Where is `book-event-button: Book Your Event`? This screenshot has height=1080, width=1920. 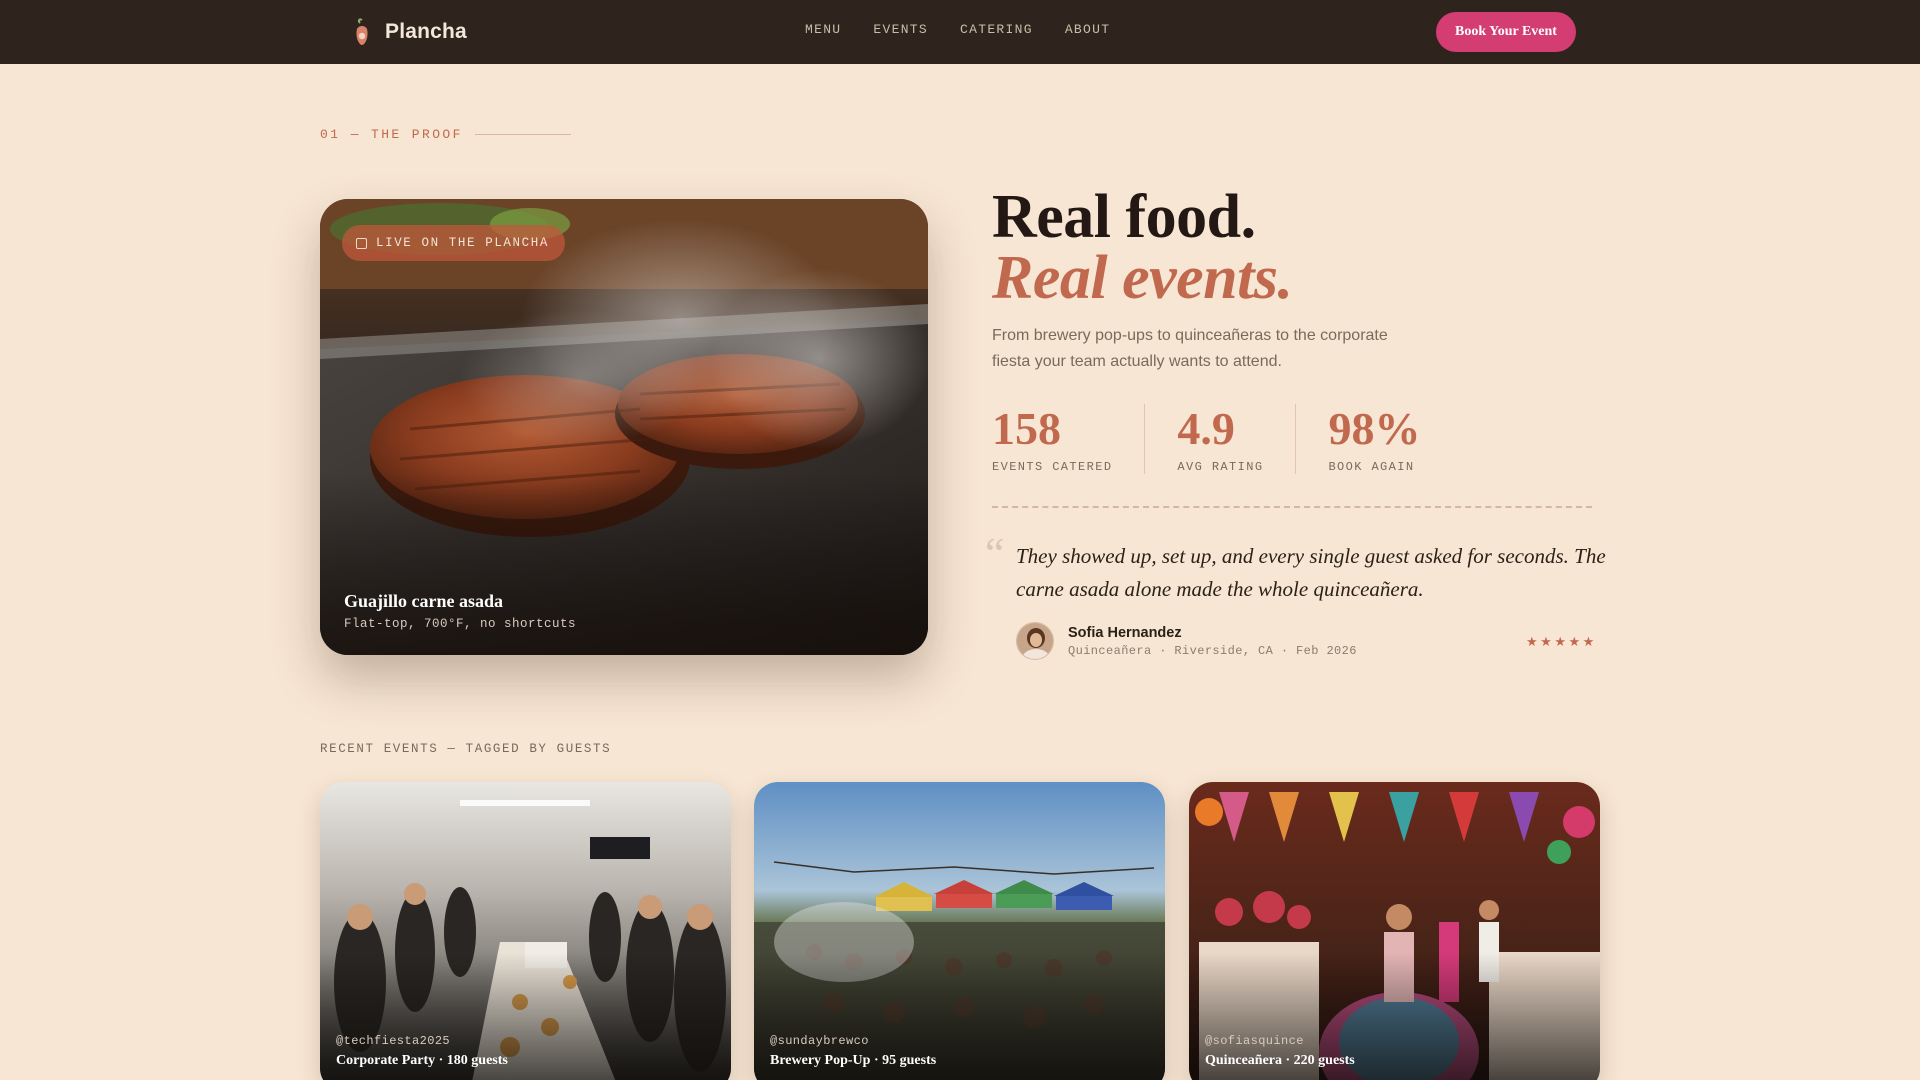
book-event-button: Book Your Event is located at coordinates (1506, 32).